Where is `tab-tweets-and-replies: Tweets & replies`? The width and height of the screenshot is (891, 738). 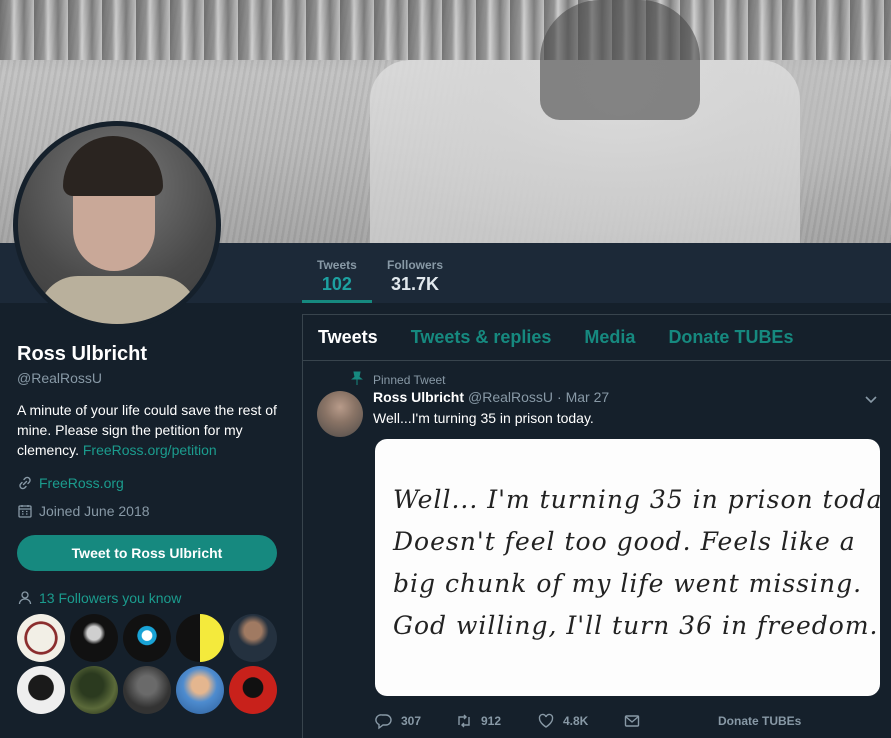
tab-tweets-and-replies: Tweets & replies is located at coordinates (481, 337).